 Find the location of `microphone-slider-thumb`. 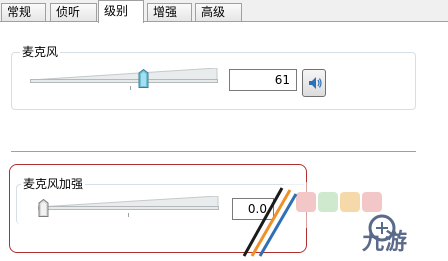

microphone-slider-thumb is located at coordinates (143, 79).